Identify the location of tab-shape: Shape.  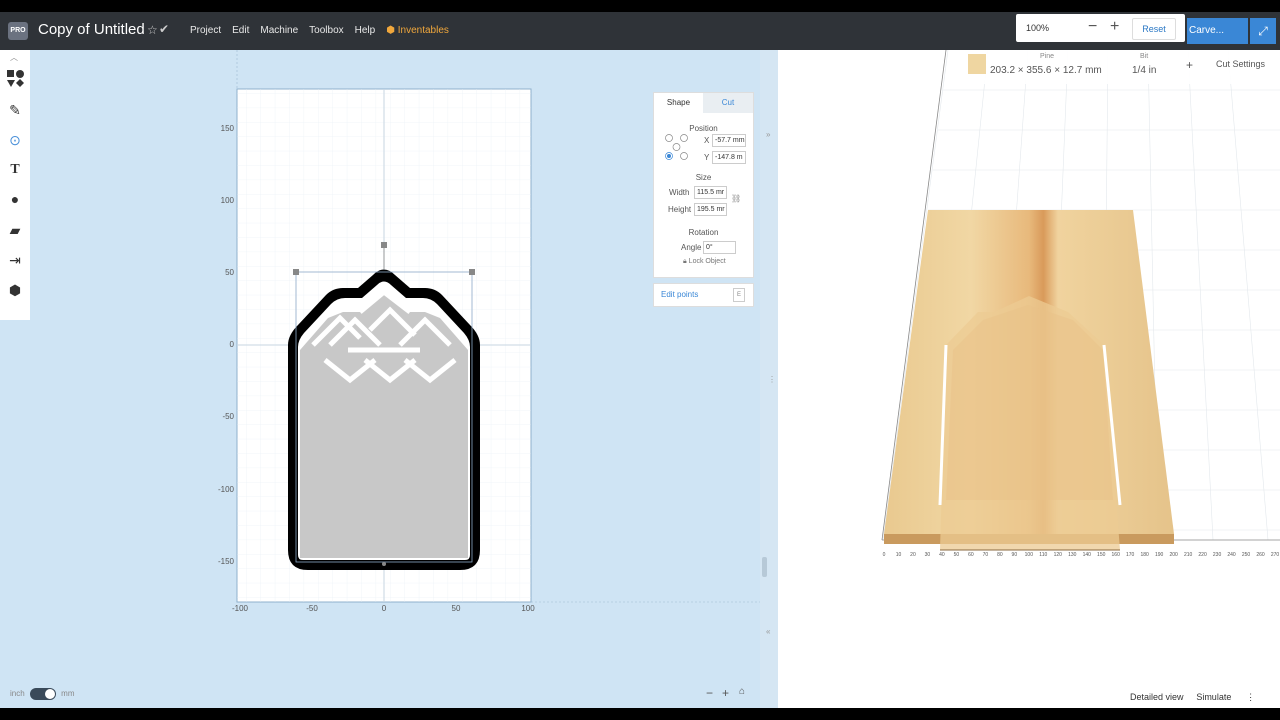
(678, 103).